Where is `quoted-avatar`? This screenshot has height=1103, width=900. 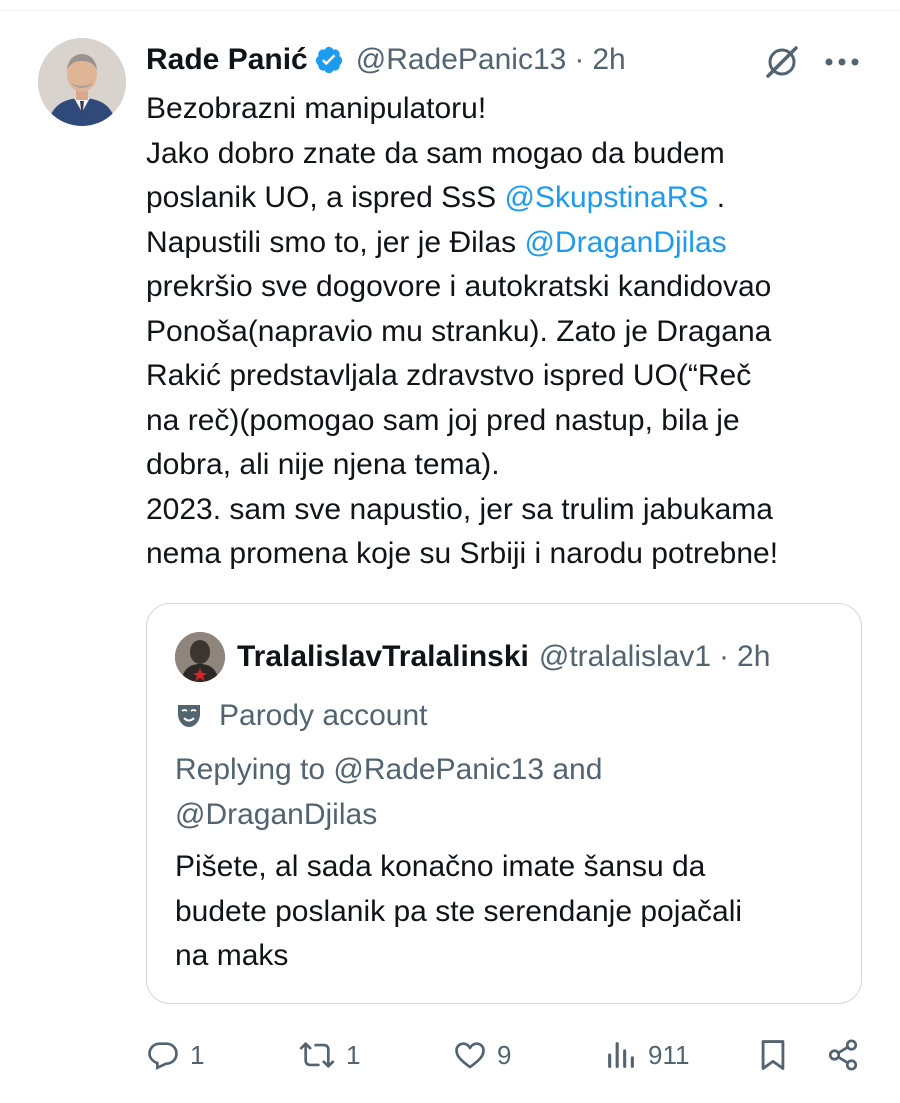 quoted-avatar is located at coordinates (200, 657).